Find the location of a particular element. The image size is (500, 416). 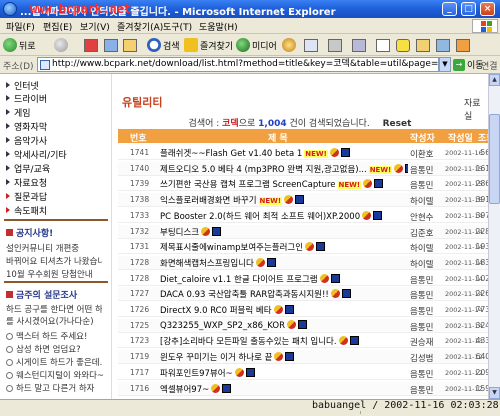

table-row: 1732 부팅디스크 김준호 2002-11-14 228 is located at coordinates (303, 231).